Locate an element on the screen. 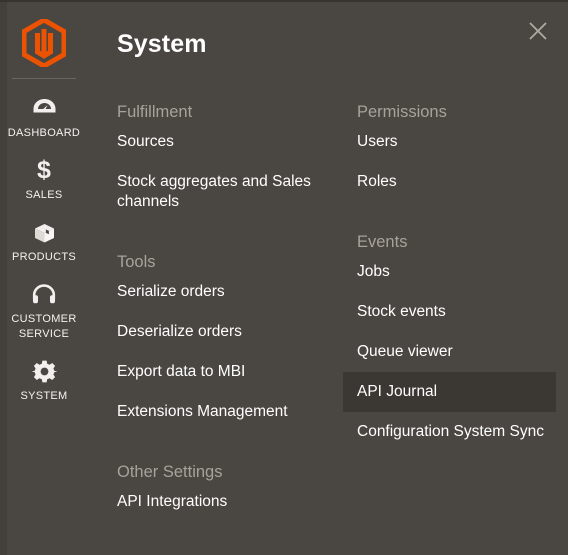 This screenshot has width=568, height=555. dollar-sign-icon: $ is located at coordinates (44, 170).